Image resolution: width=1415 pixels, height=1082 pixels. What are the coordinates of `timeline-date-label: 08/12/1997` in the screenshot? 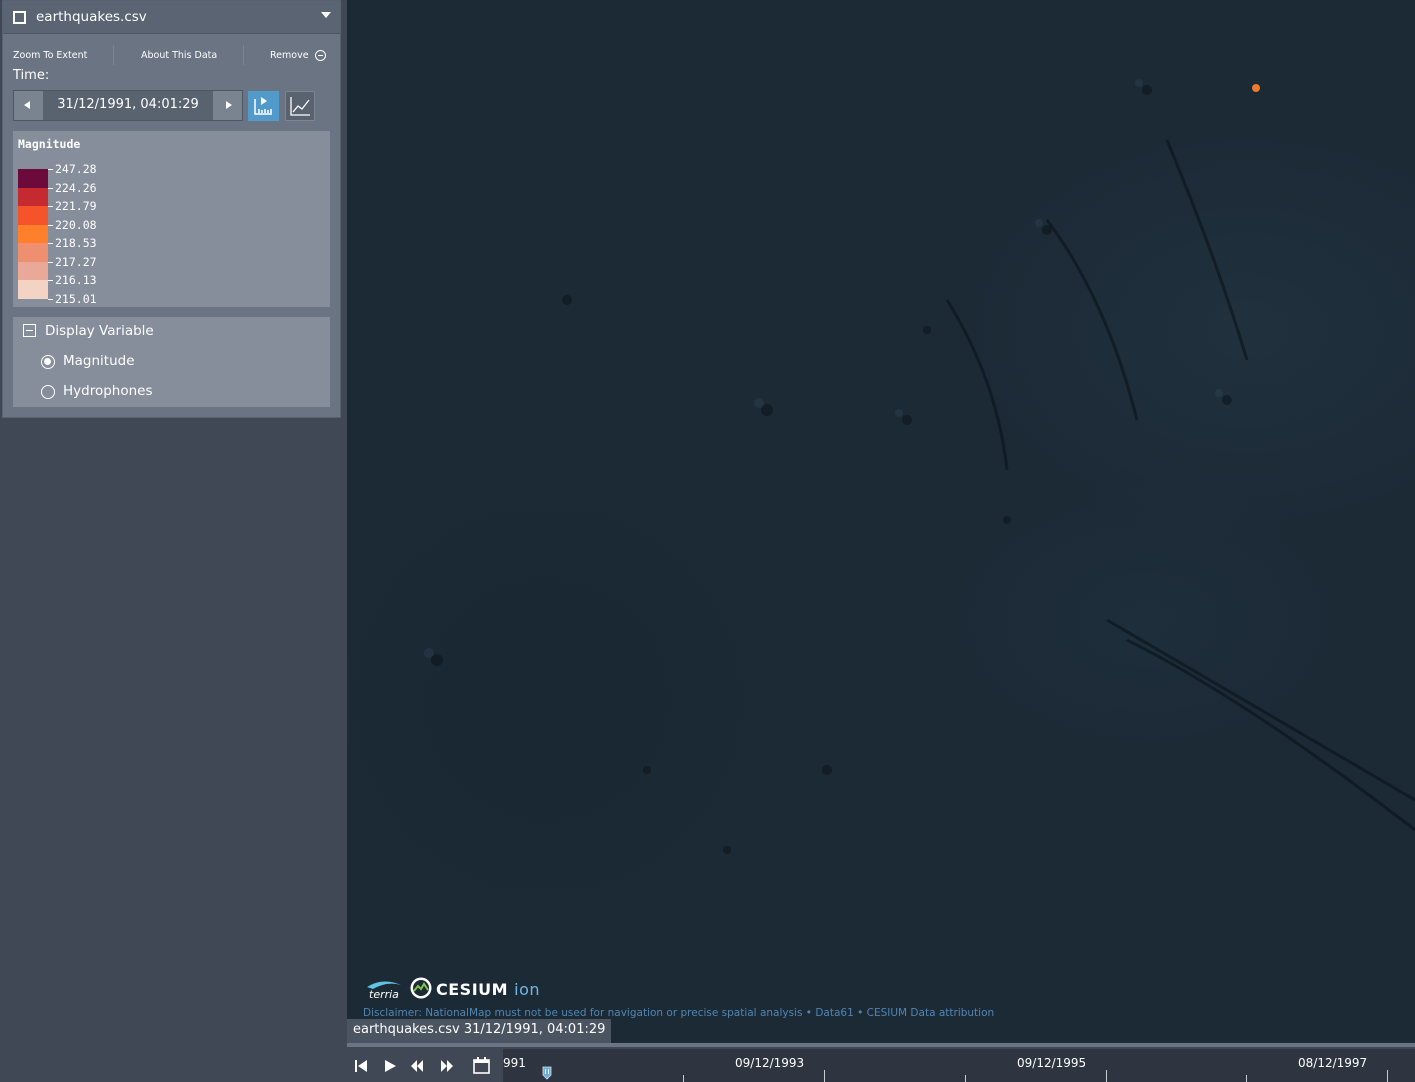 It's located at (1333, 1063).